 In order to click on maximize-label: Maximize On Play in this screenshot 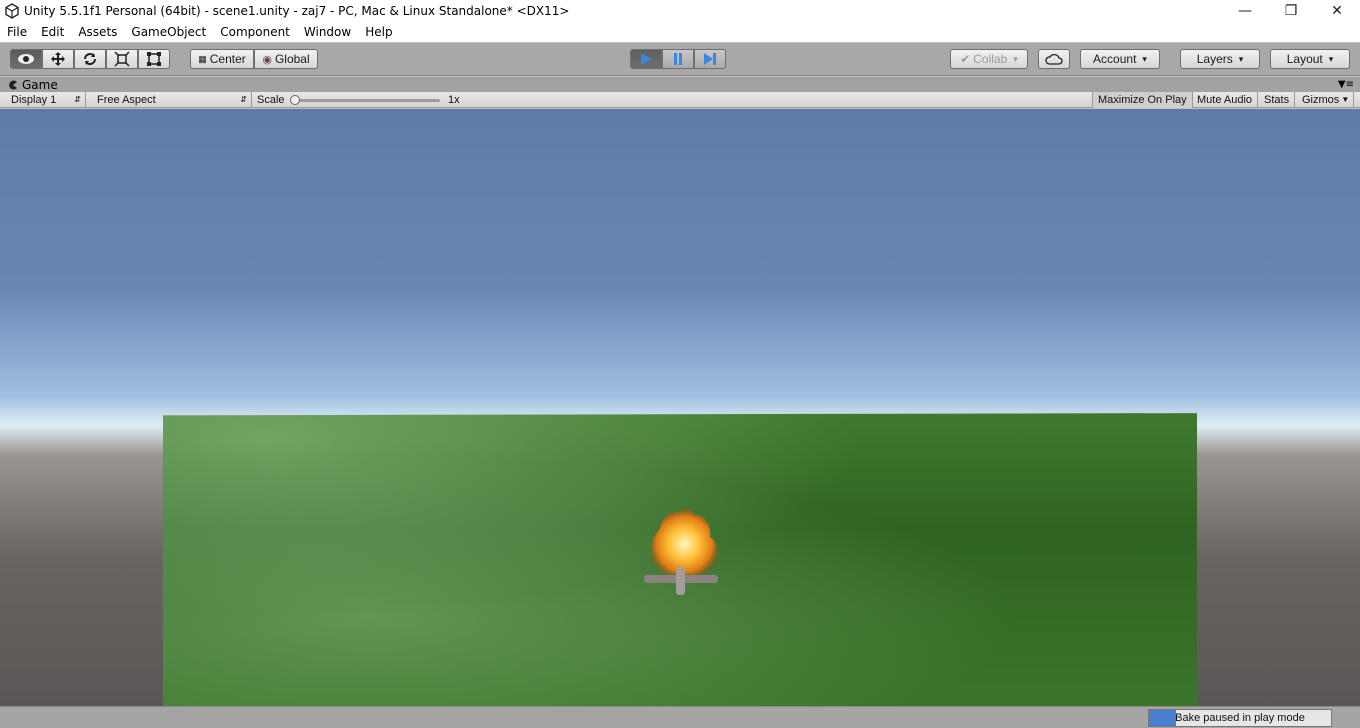, I will do `click(1142, 100)`.